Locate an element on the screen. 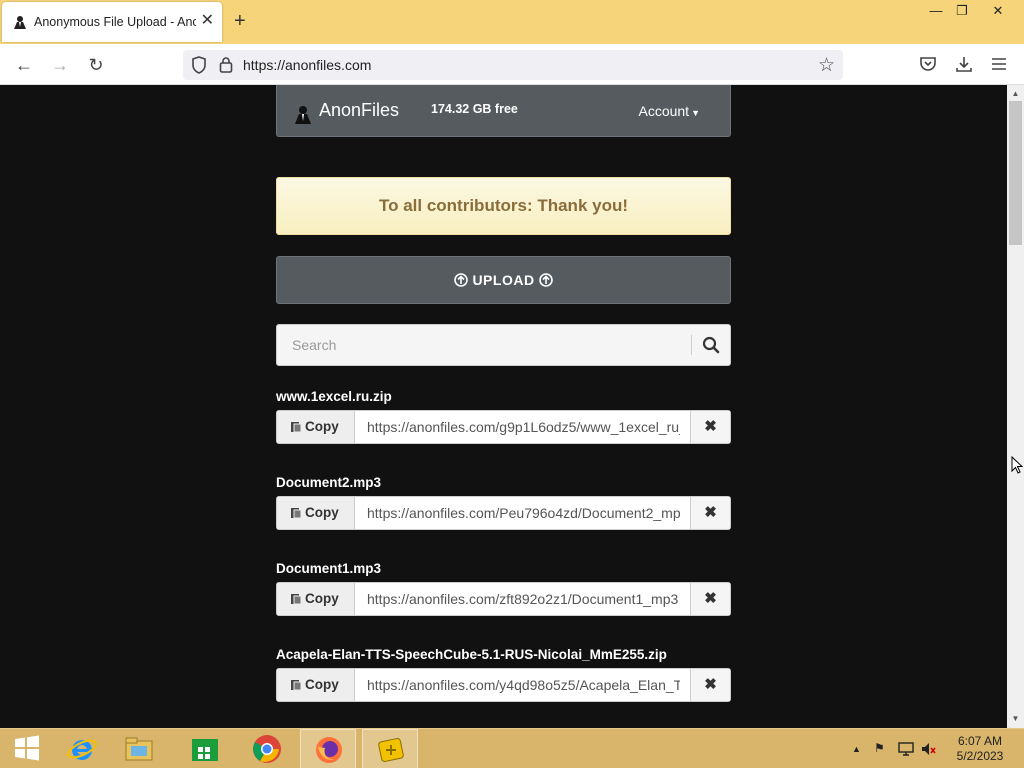 The width and height of the screenshot is (1024, 768). windows-start-icon is located at coordinates (27, 748).